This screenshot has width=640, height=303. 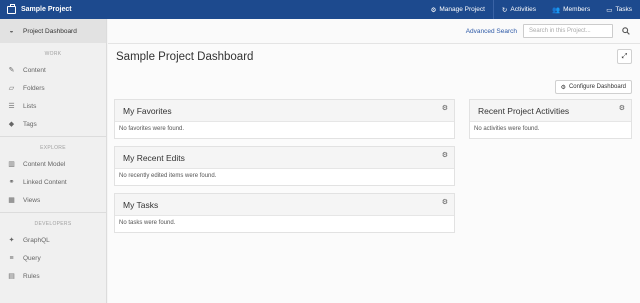 I want to click on search-button, so click(x=625, y=31).